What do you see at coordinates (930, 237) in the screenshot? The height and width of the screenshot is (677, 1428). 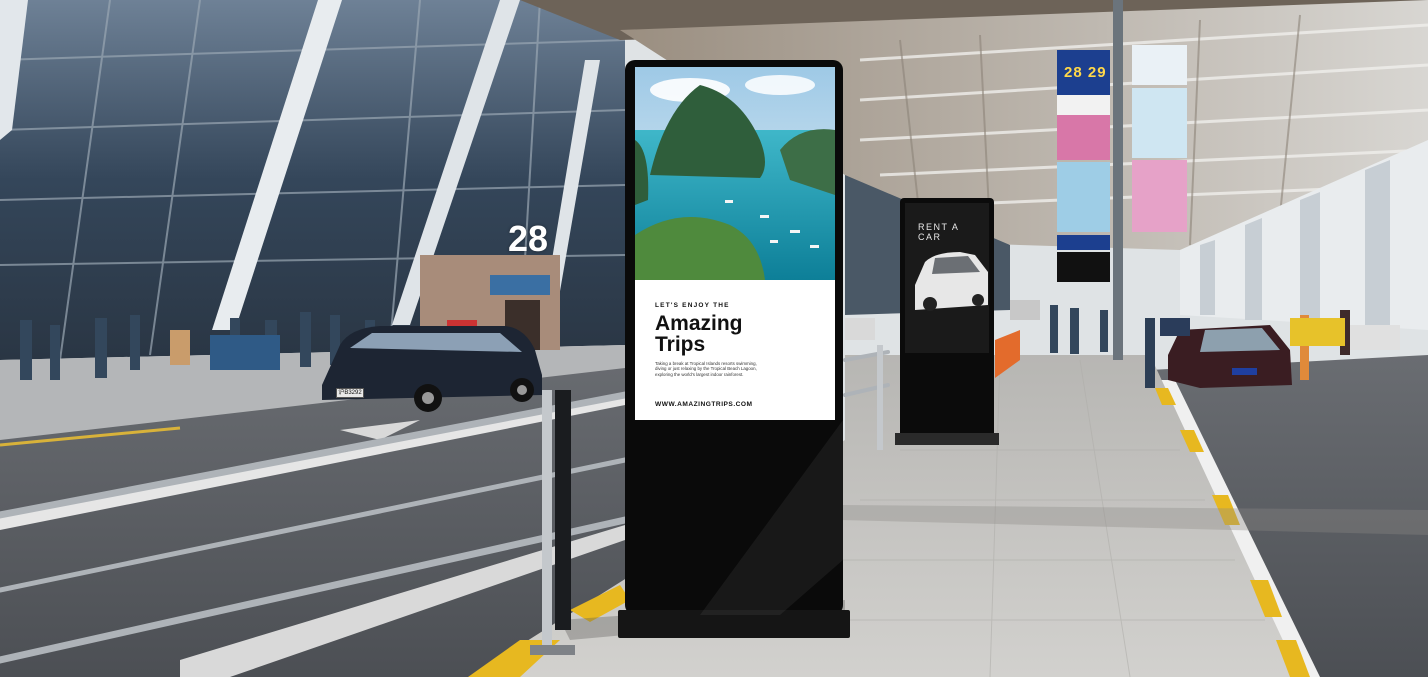 I see `rear-kiosk-title-line2: CAR` at bounding box center [930, 237].